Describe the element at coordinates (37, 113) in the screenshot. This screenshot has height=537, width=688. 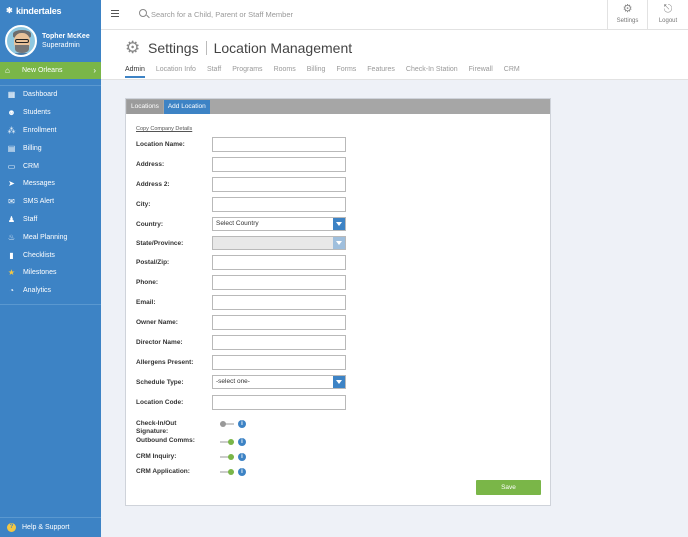
I see `sidebar-item-label: Students` at that location.